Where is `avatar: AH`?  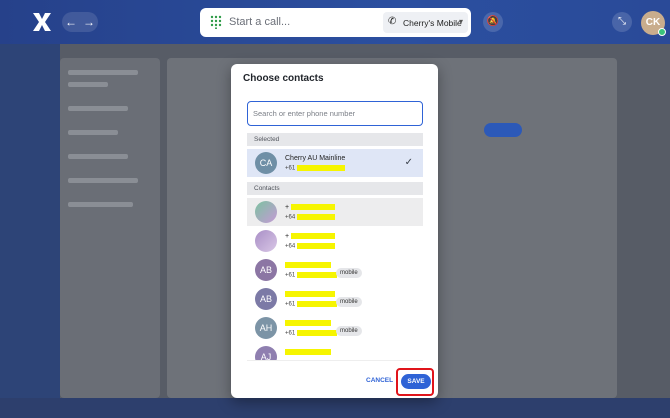 avatar: AH is located at coordinates (266, 328).